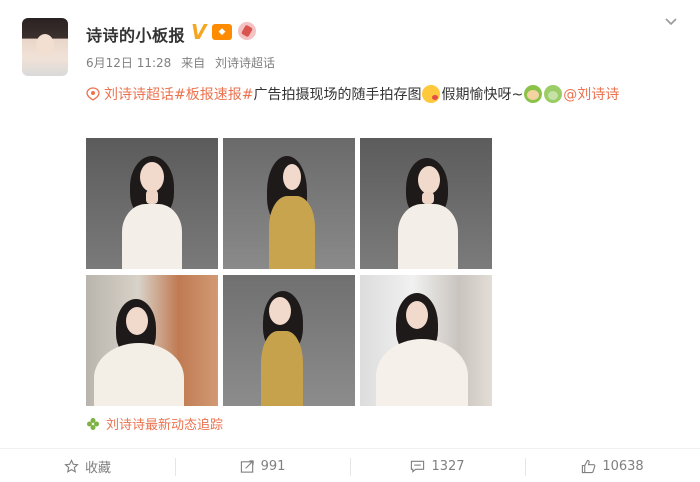 The height and width of the screenshot is (482, 700). Describe the element at coordinates (418, 466) in the screenshot. I see `comment-icon` at that location.